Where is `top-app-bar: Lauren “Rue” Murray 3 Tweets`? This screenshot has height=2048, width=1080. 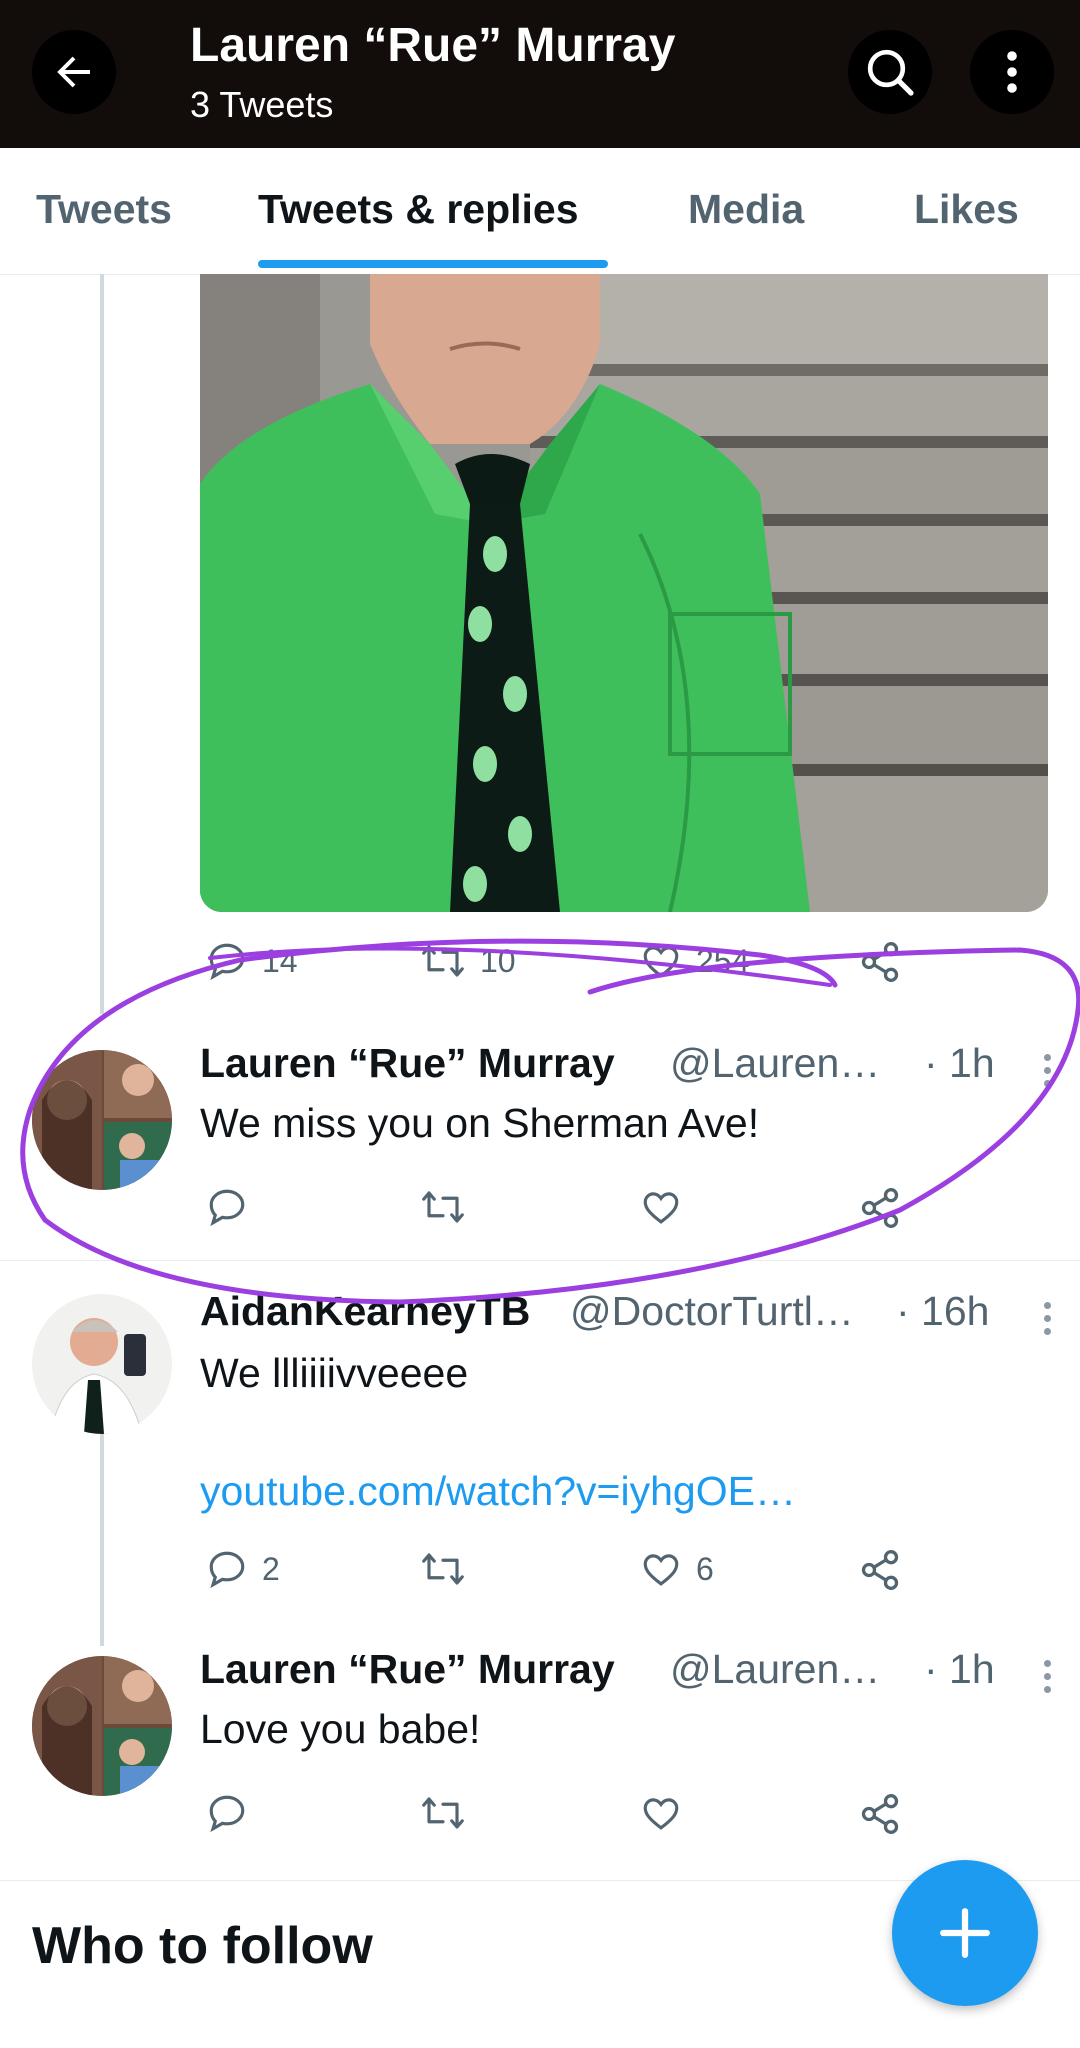 top-app-bar: Lauren “Rue” Murray 3 Tweets is located at coordinates (540, 74).